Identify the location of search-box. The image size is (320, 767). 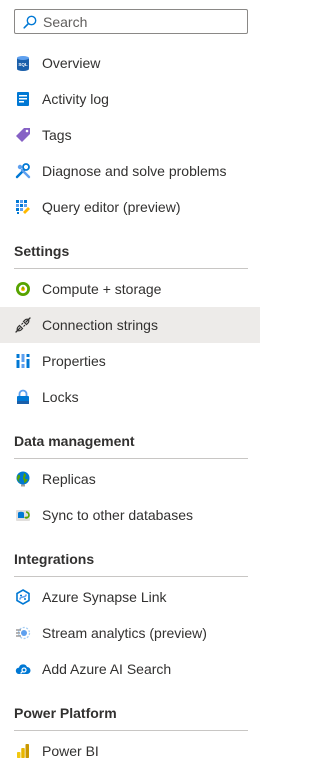
(131, 21).